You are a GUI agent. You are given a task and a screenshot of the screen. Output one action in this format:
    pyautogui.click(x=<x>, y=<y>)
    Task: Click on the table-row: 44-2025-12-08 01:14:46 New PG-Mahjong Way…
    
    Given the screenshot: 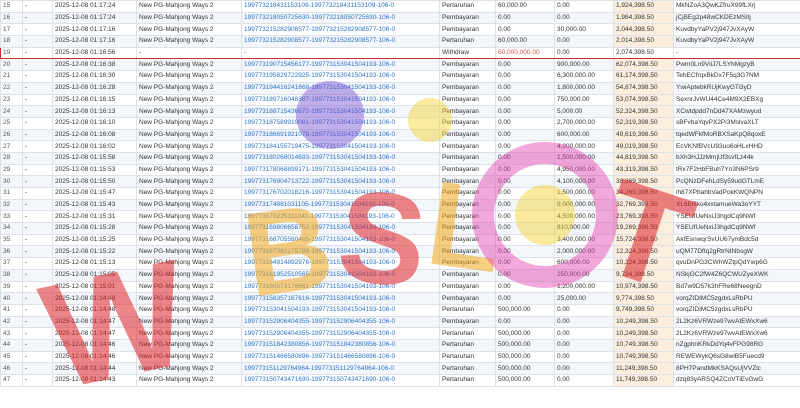 What is the action you would take?
    pyautogui.click(x=400, y=345)
    